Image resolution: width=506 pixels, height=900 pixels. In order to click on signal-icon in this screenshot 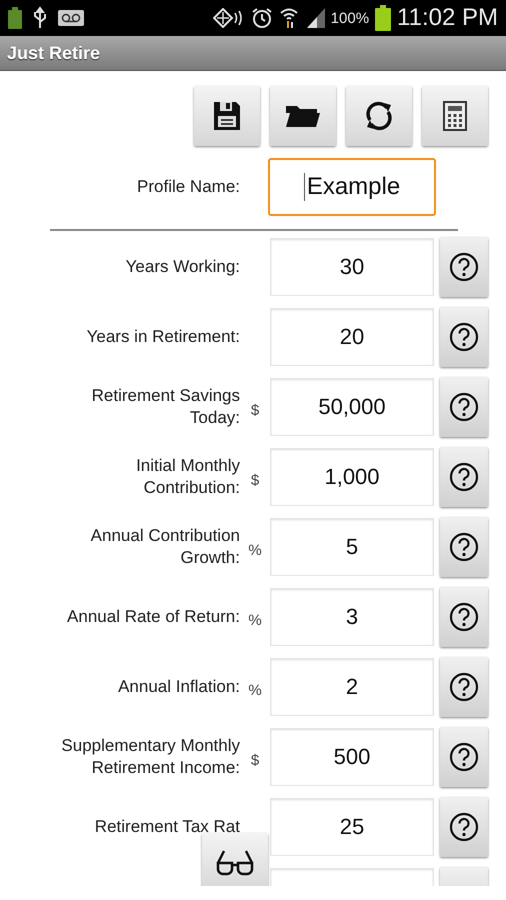, I will do `click(314, 18)`.